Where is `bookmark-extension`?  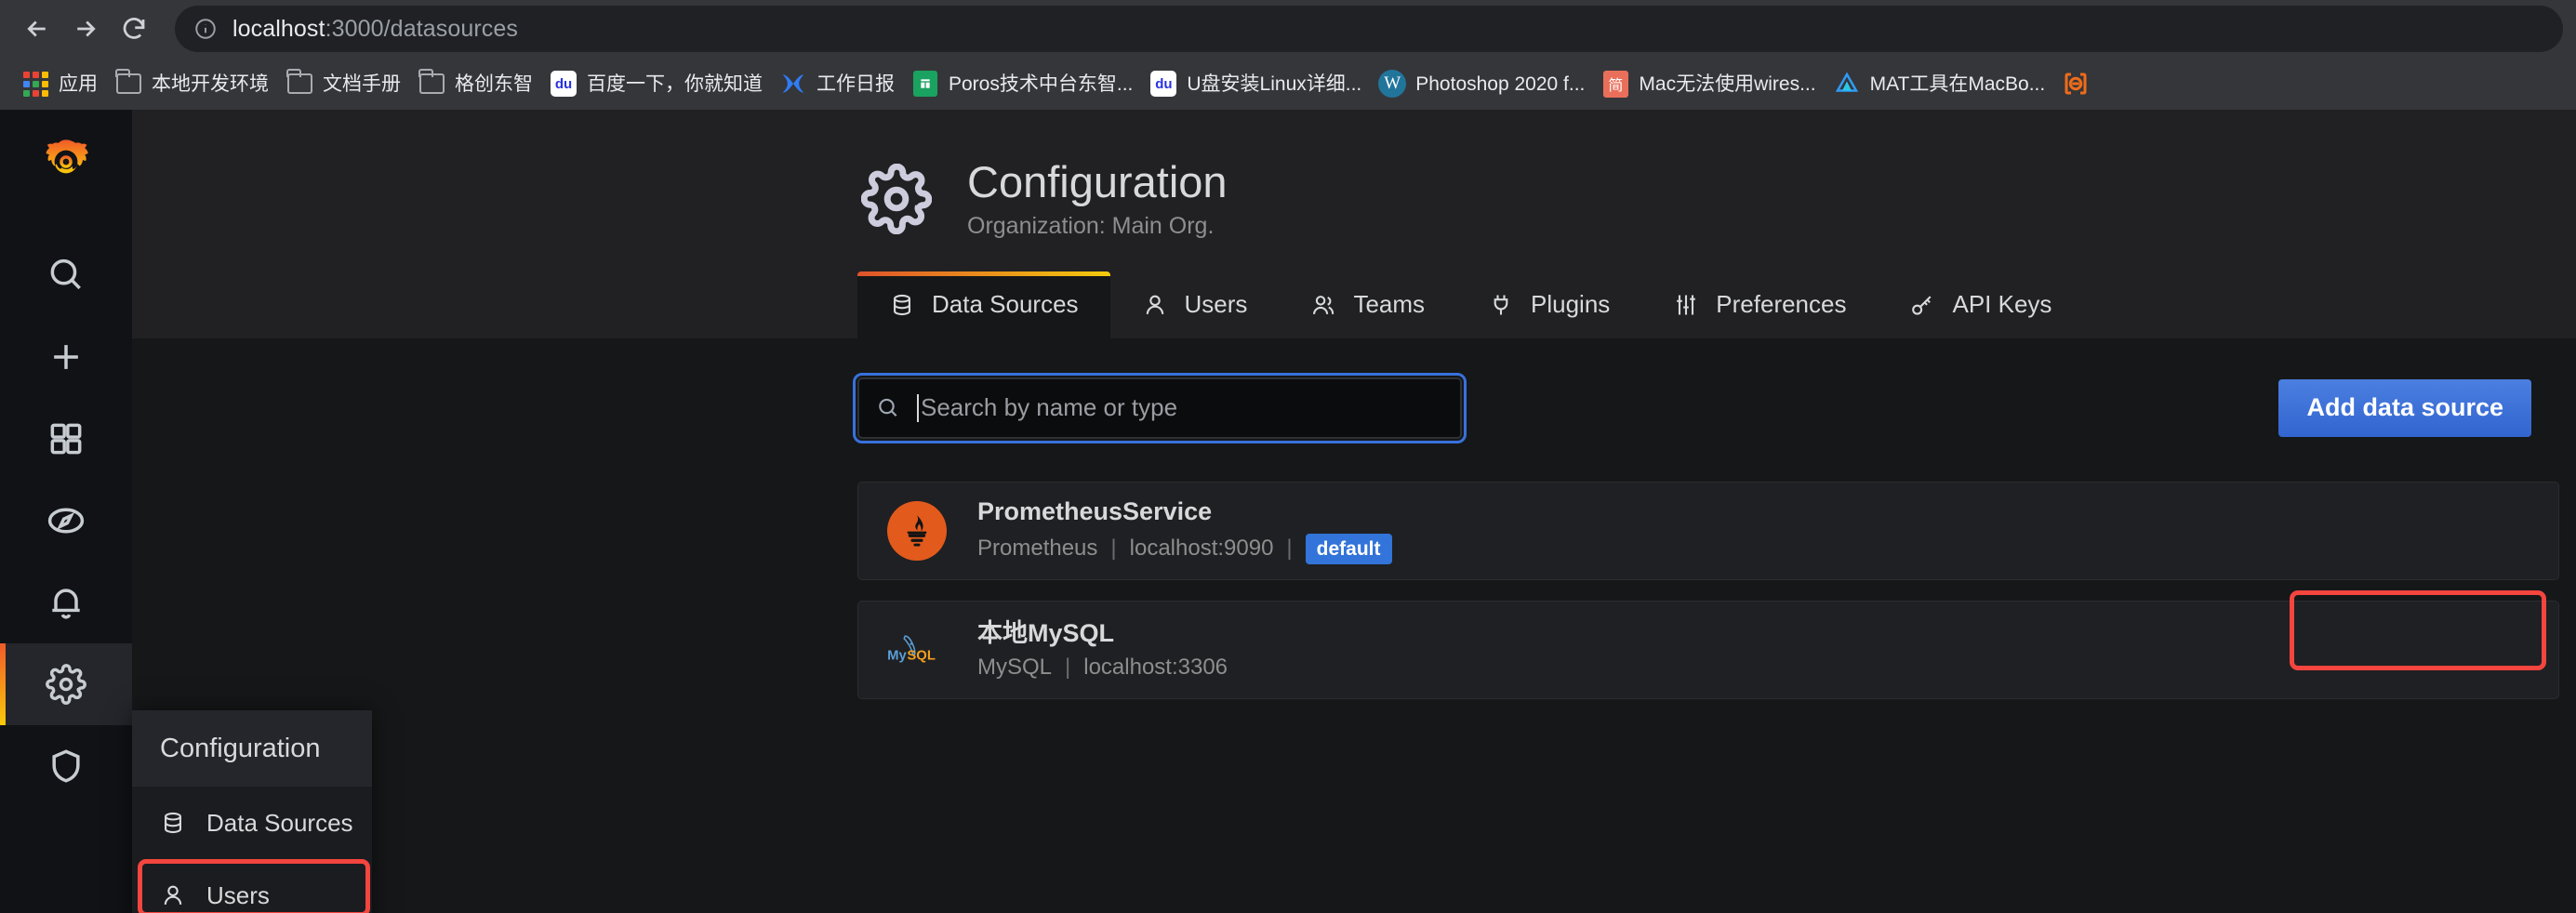
bookmark-extension is located at coordinates (2080, 83).